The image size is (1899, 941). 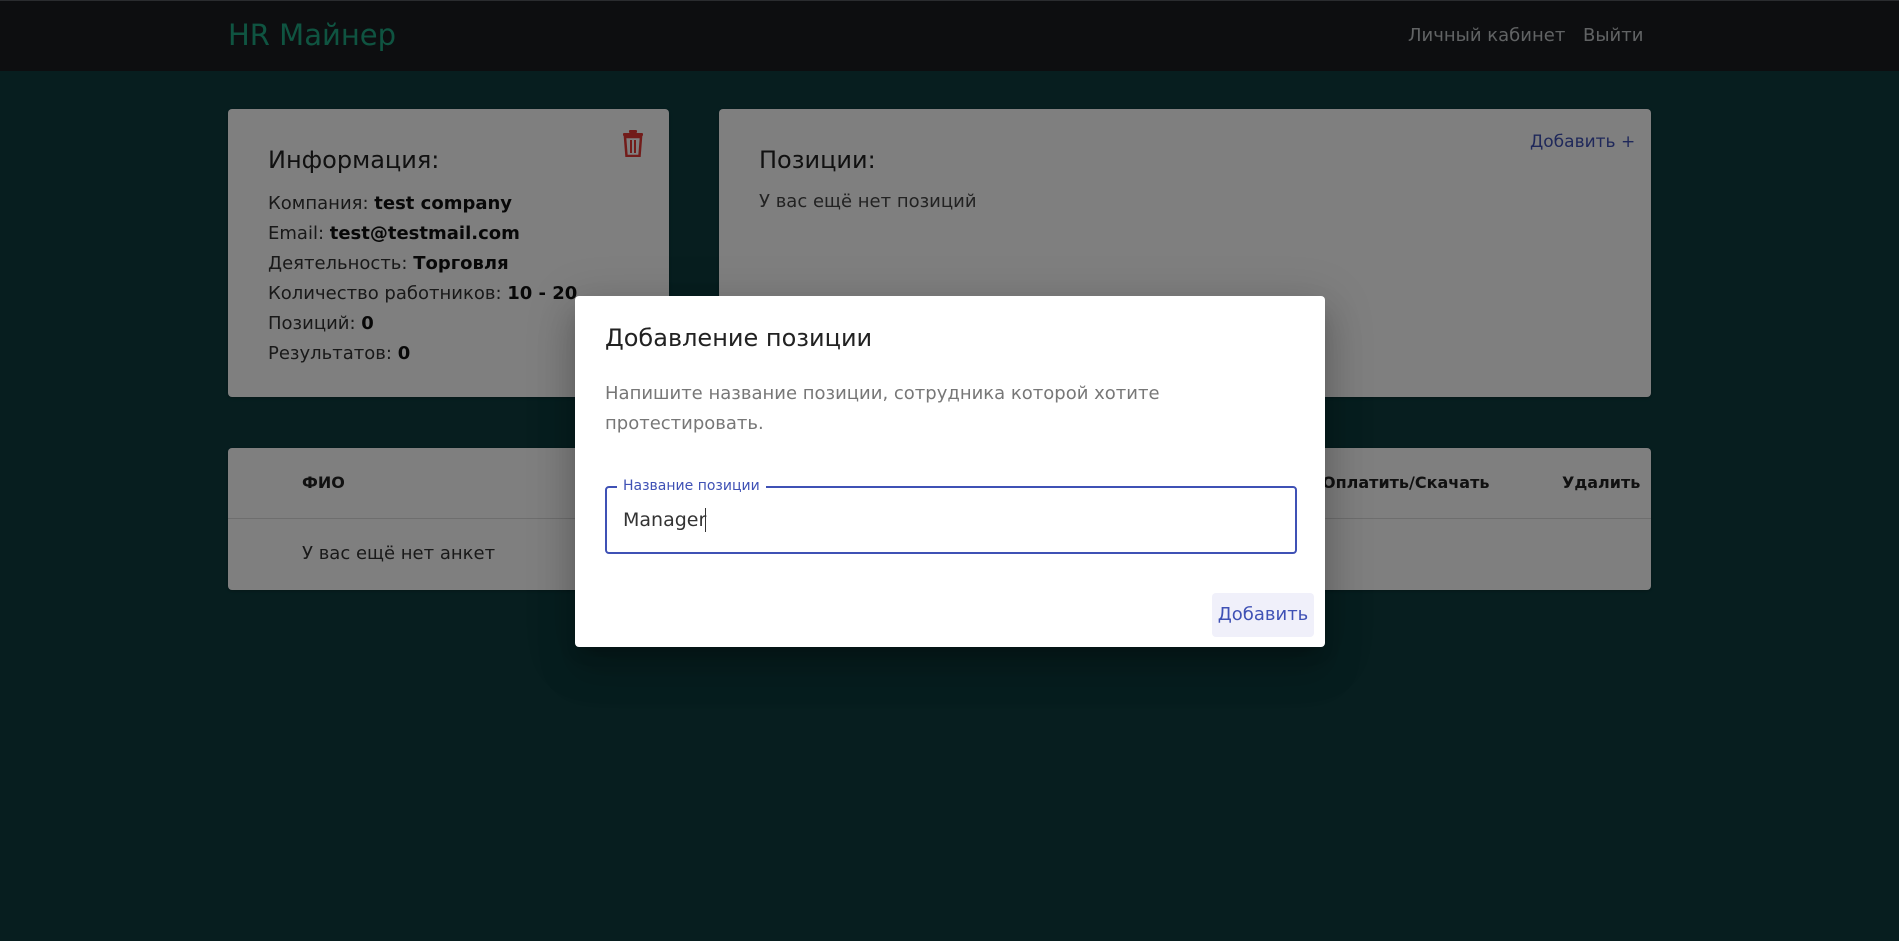 I want to click on dialog-add-button: Добавить, so click(x=1263, y=615).